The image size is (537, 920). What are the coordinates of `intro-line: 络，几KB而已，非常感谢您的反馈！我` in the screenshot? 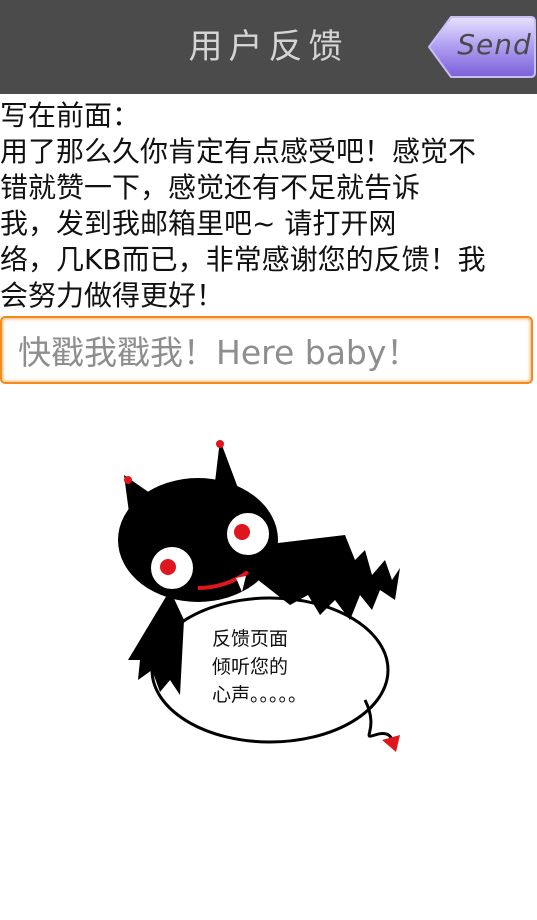 It's located at (243, 259).